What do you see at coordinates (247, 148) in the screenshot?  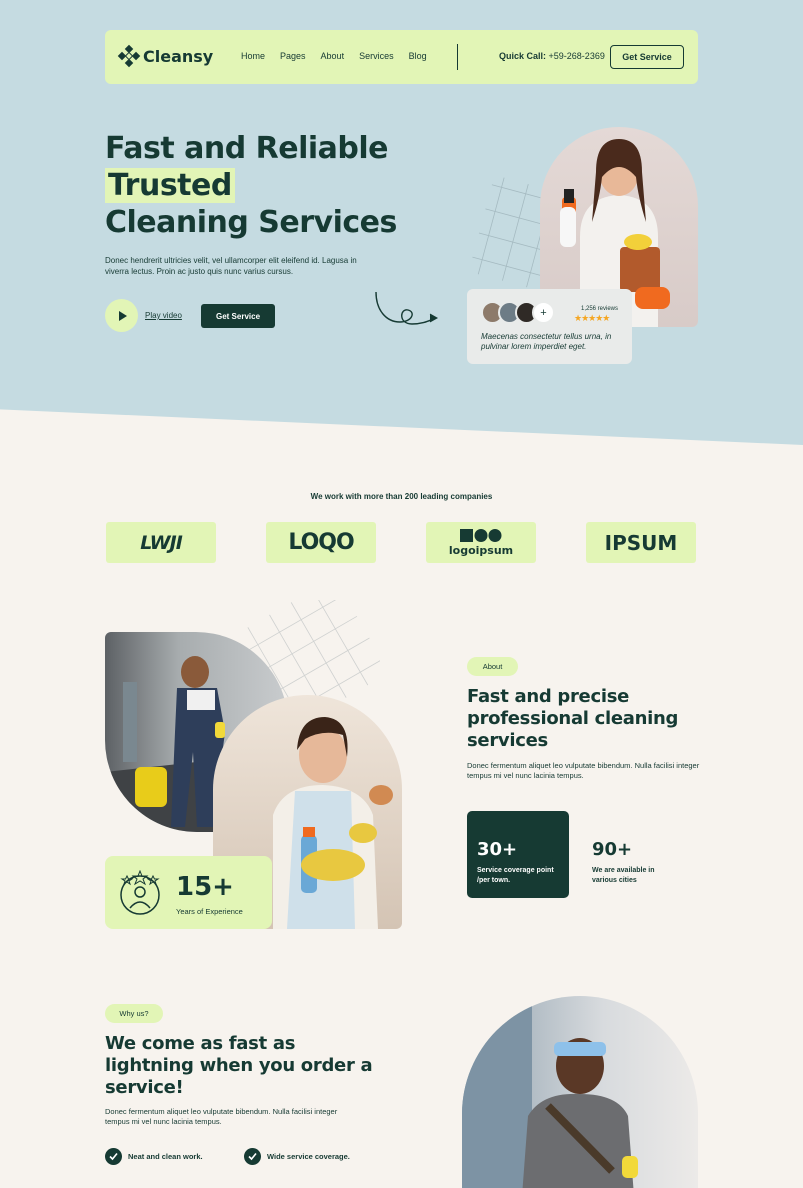 I see `hero-title-line1: Fast and Reliable` at bounding box center [247, 148].